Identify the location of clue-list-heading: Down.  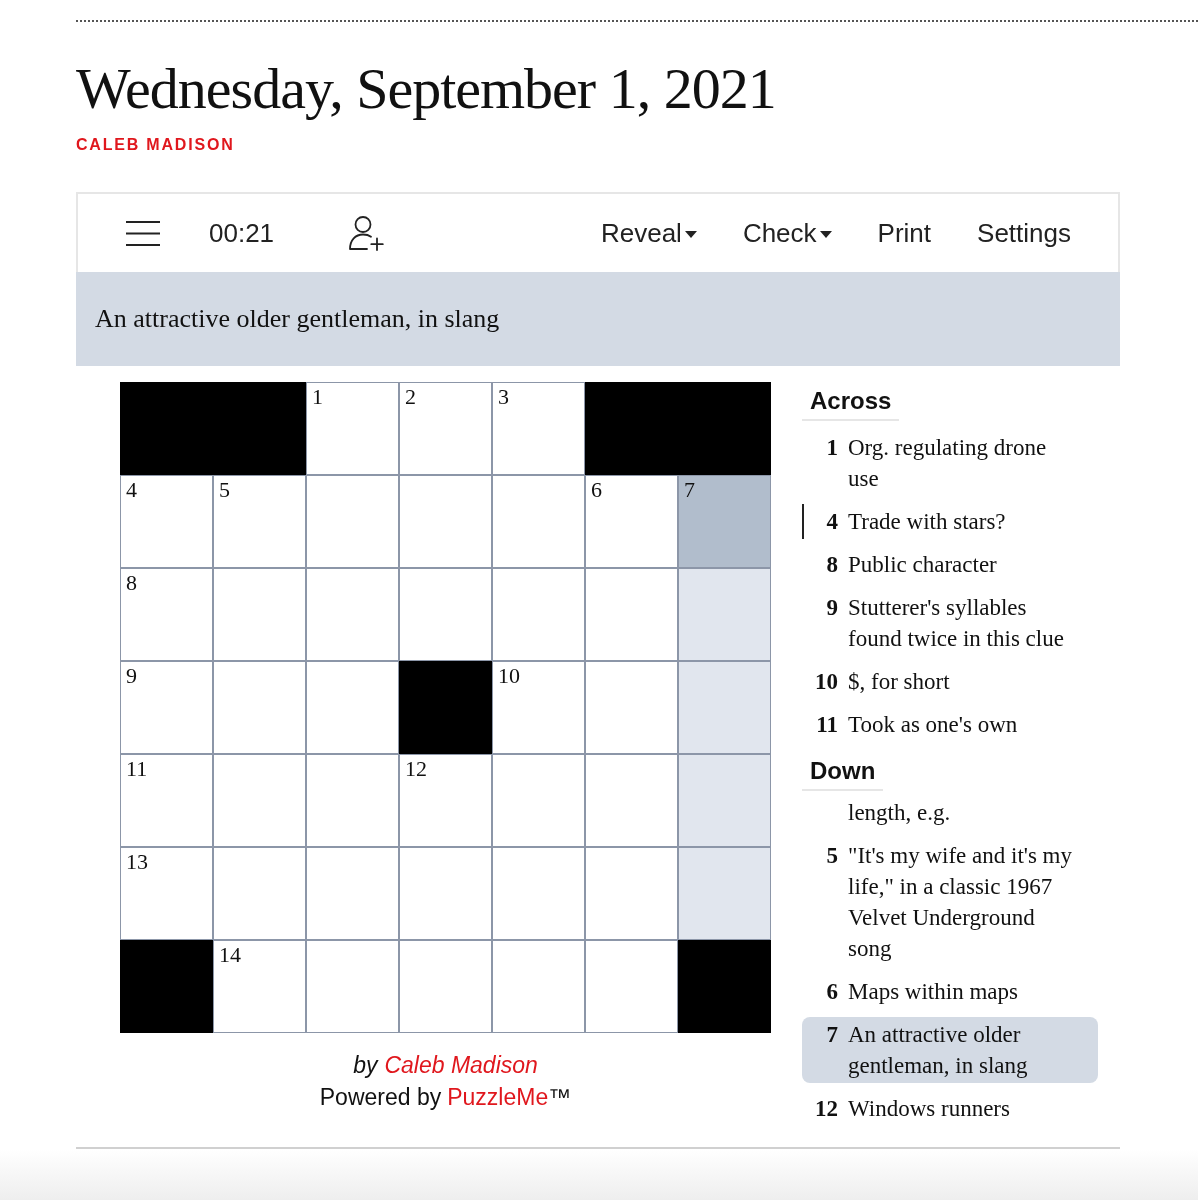
(843, 771).